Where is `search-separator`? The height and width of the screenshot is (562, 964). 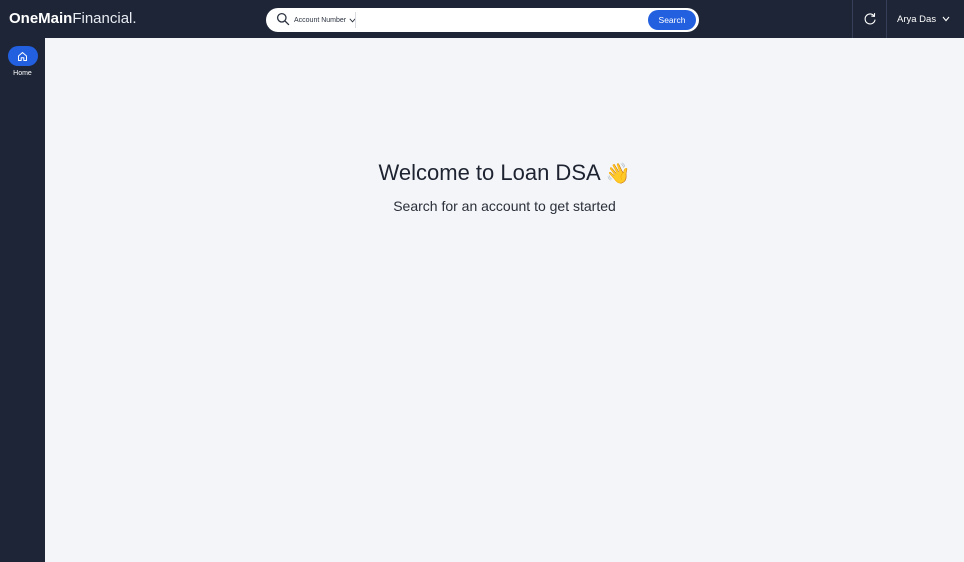
search-separator is located at coordinates (355, 20).